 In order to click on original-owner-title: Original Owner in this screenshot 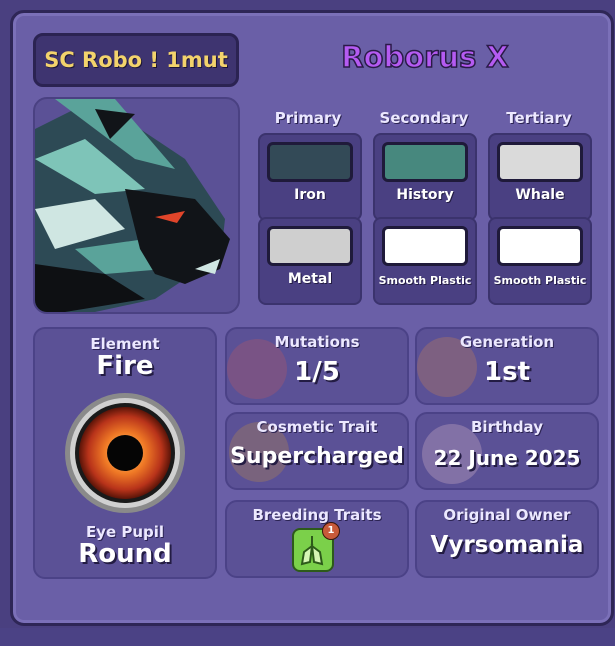, I will do `click(507, 515)`.